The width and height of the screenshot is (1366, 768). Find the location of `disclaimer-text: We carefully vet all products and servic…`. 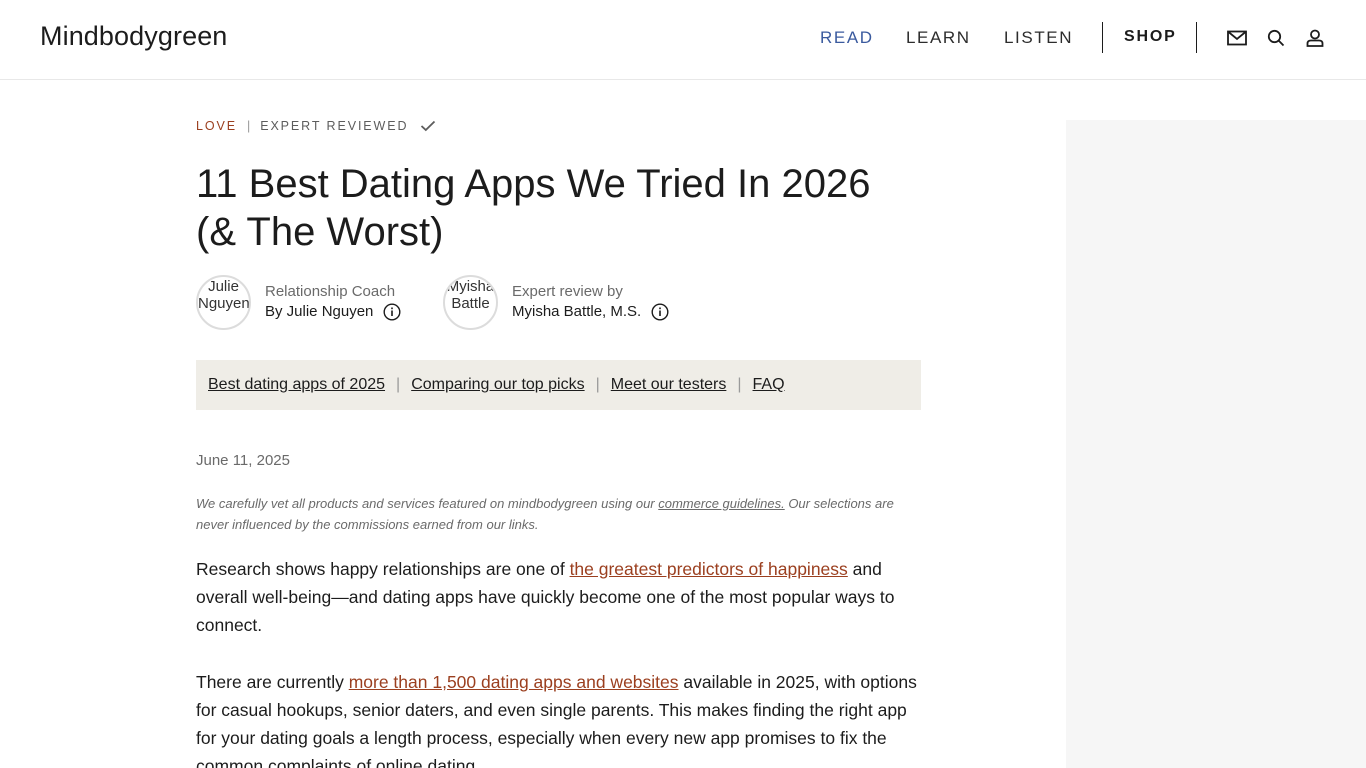

disclaimer-text: We carefully vet all products and servic… is located at coordinates (427, 503).